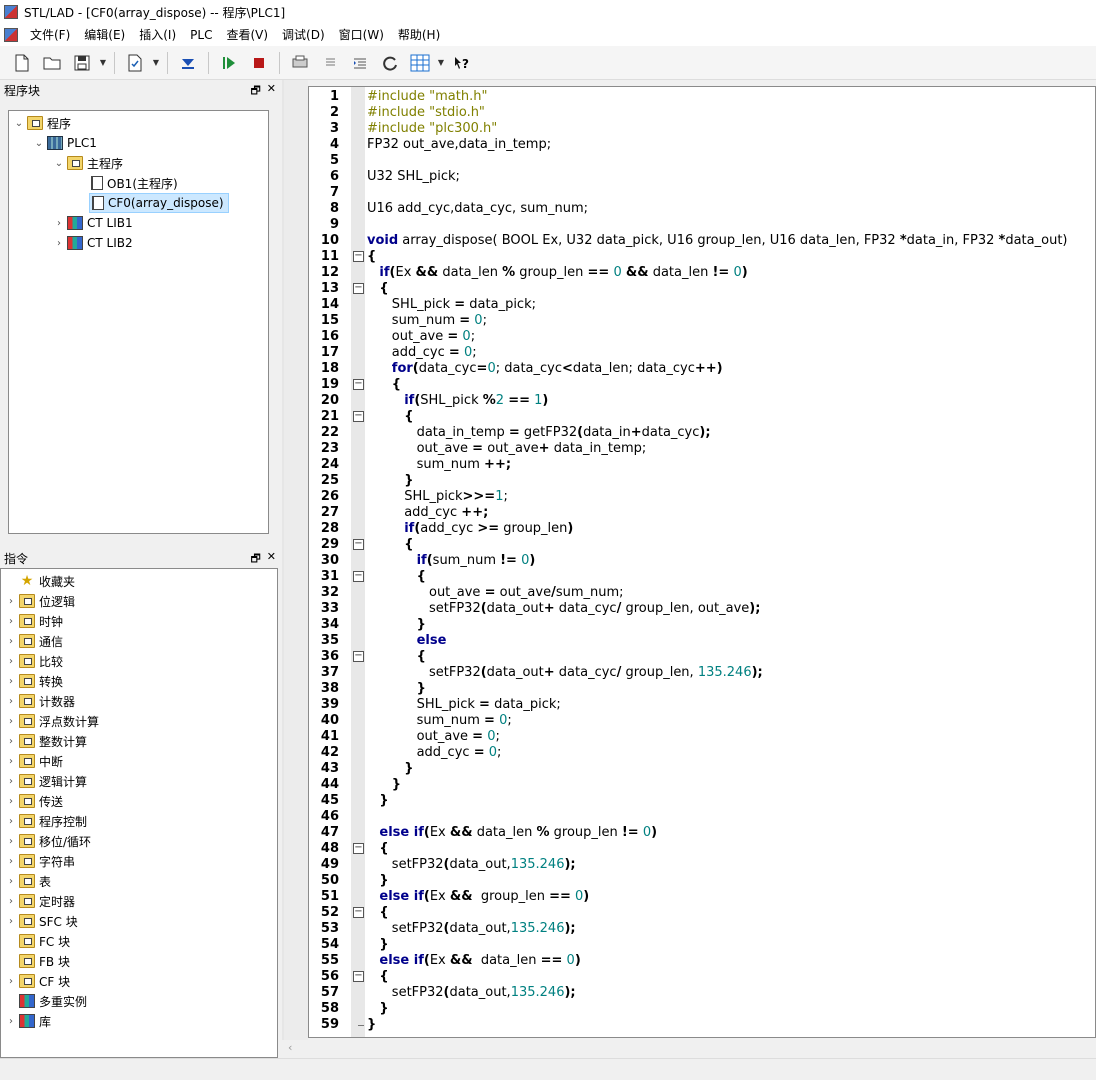 The image size is (1096, 1080). What do you see at coordinates (426, 113) in the screenshot?
I see `code-line: #include "stdio.h"` at bounding box center [426, 113].